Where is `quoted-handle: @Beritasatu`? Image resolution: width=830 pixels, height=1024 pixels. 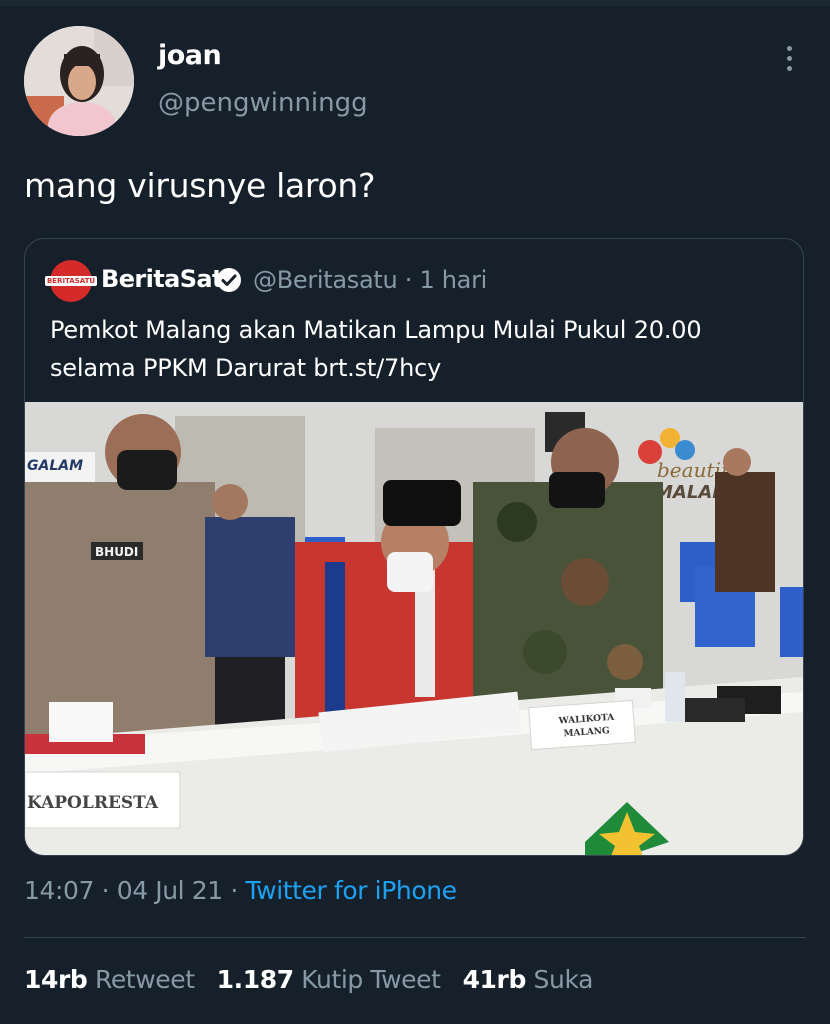 quoted-handle: @Beritasatu is located at coordinates (325, 280).